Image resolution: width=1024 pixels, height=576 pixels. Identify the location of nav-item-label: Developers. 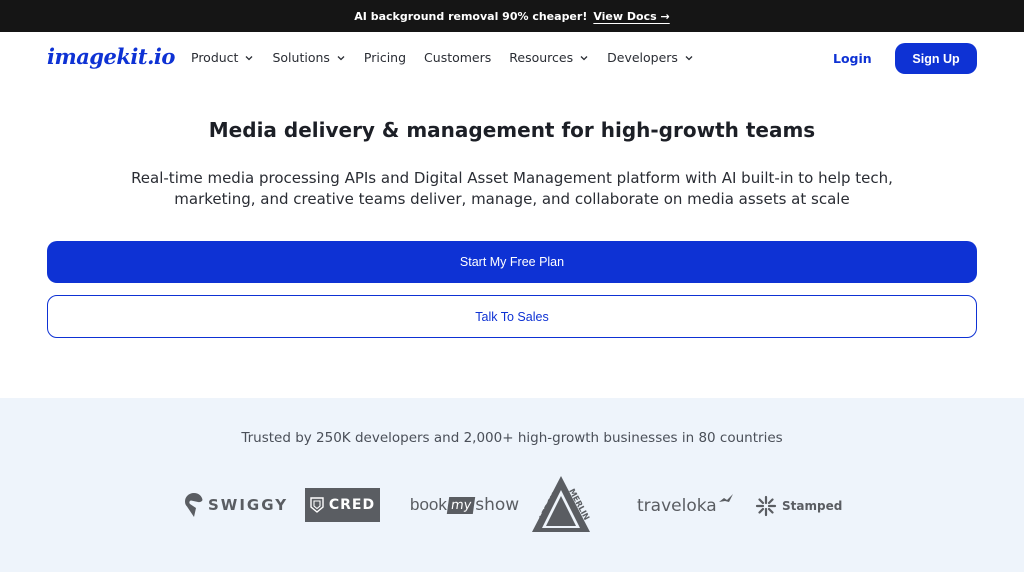
(642, 57).